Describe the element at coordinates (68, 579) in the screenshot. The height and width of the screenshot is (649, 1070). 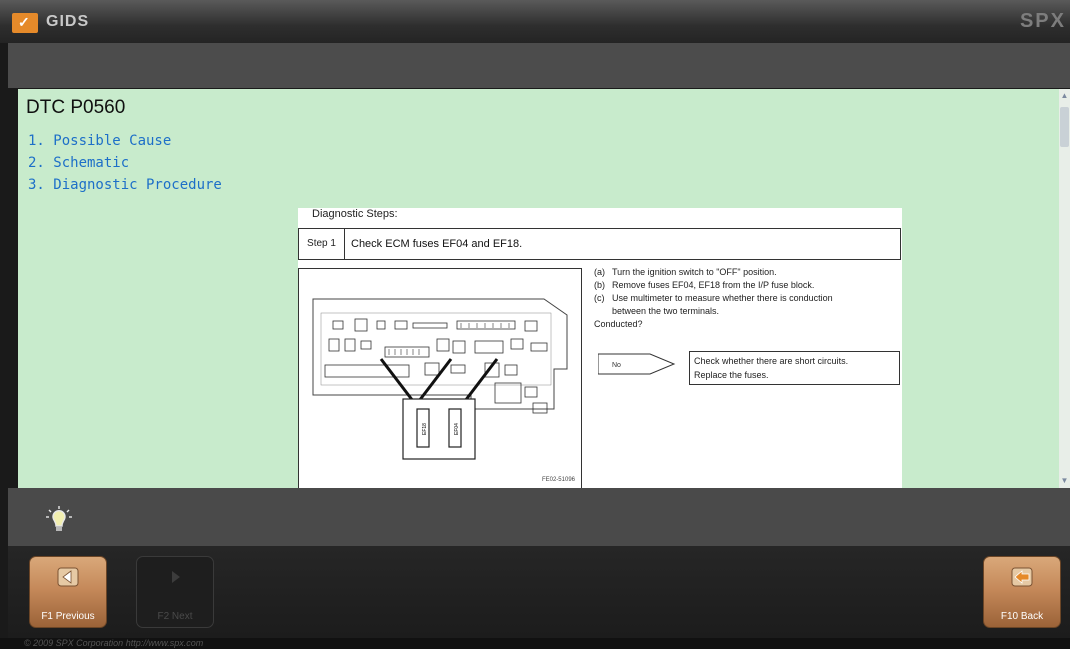
I see `arrow-left-icon` at that location.